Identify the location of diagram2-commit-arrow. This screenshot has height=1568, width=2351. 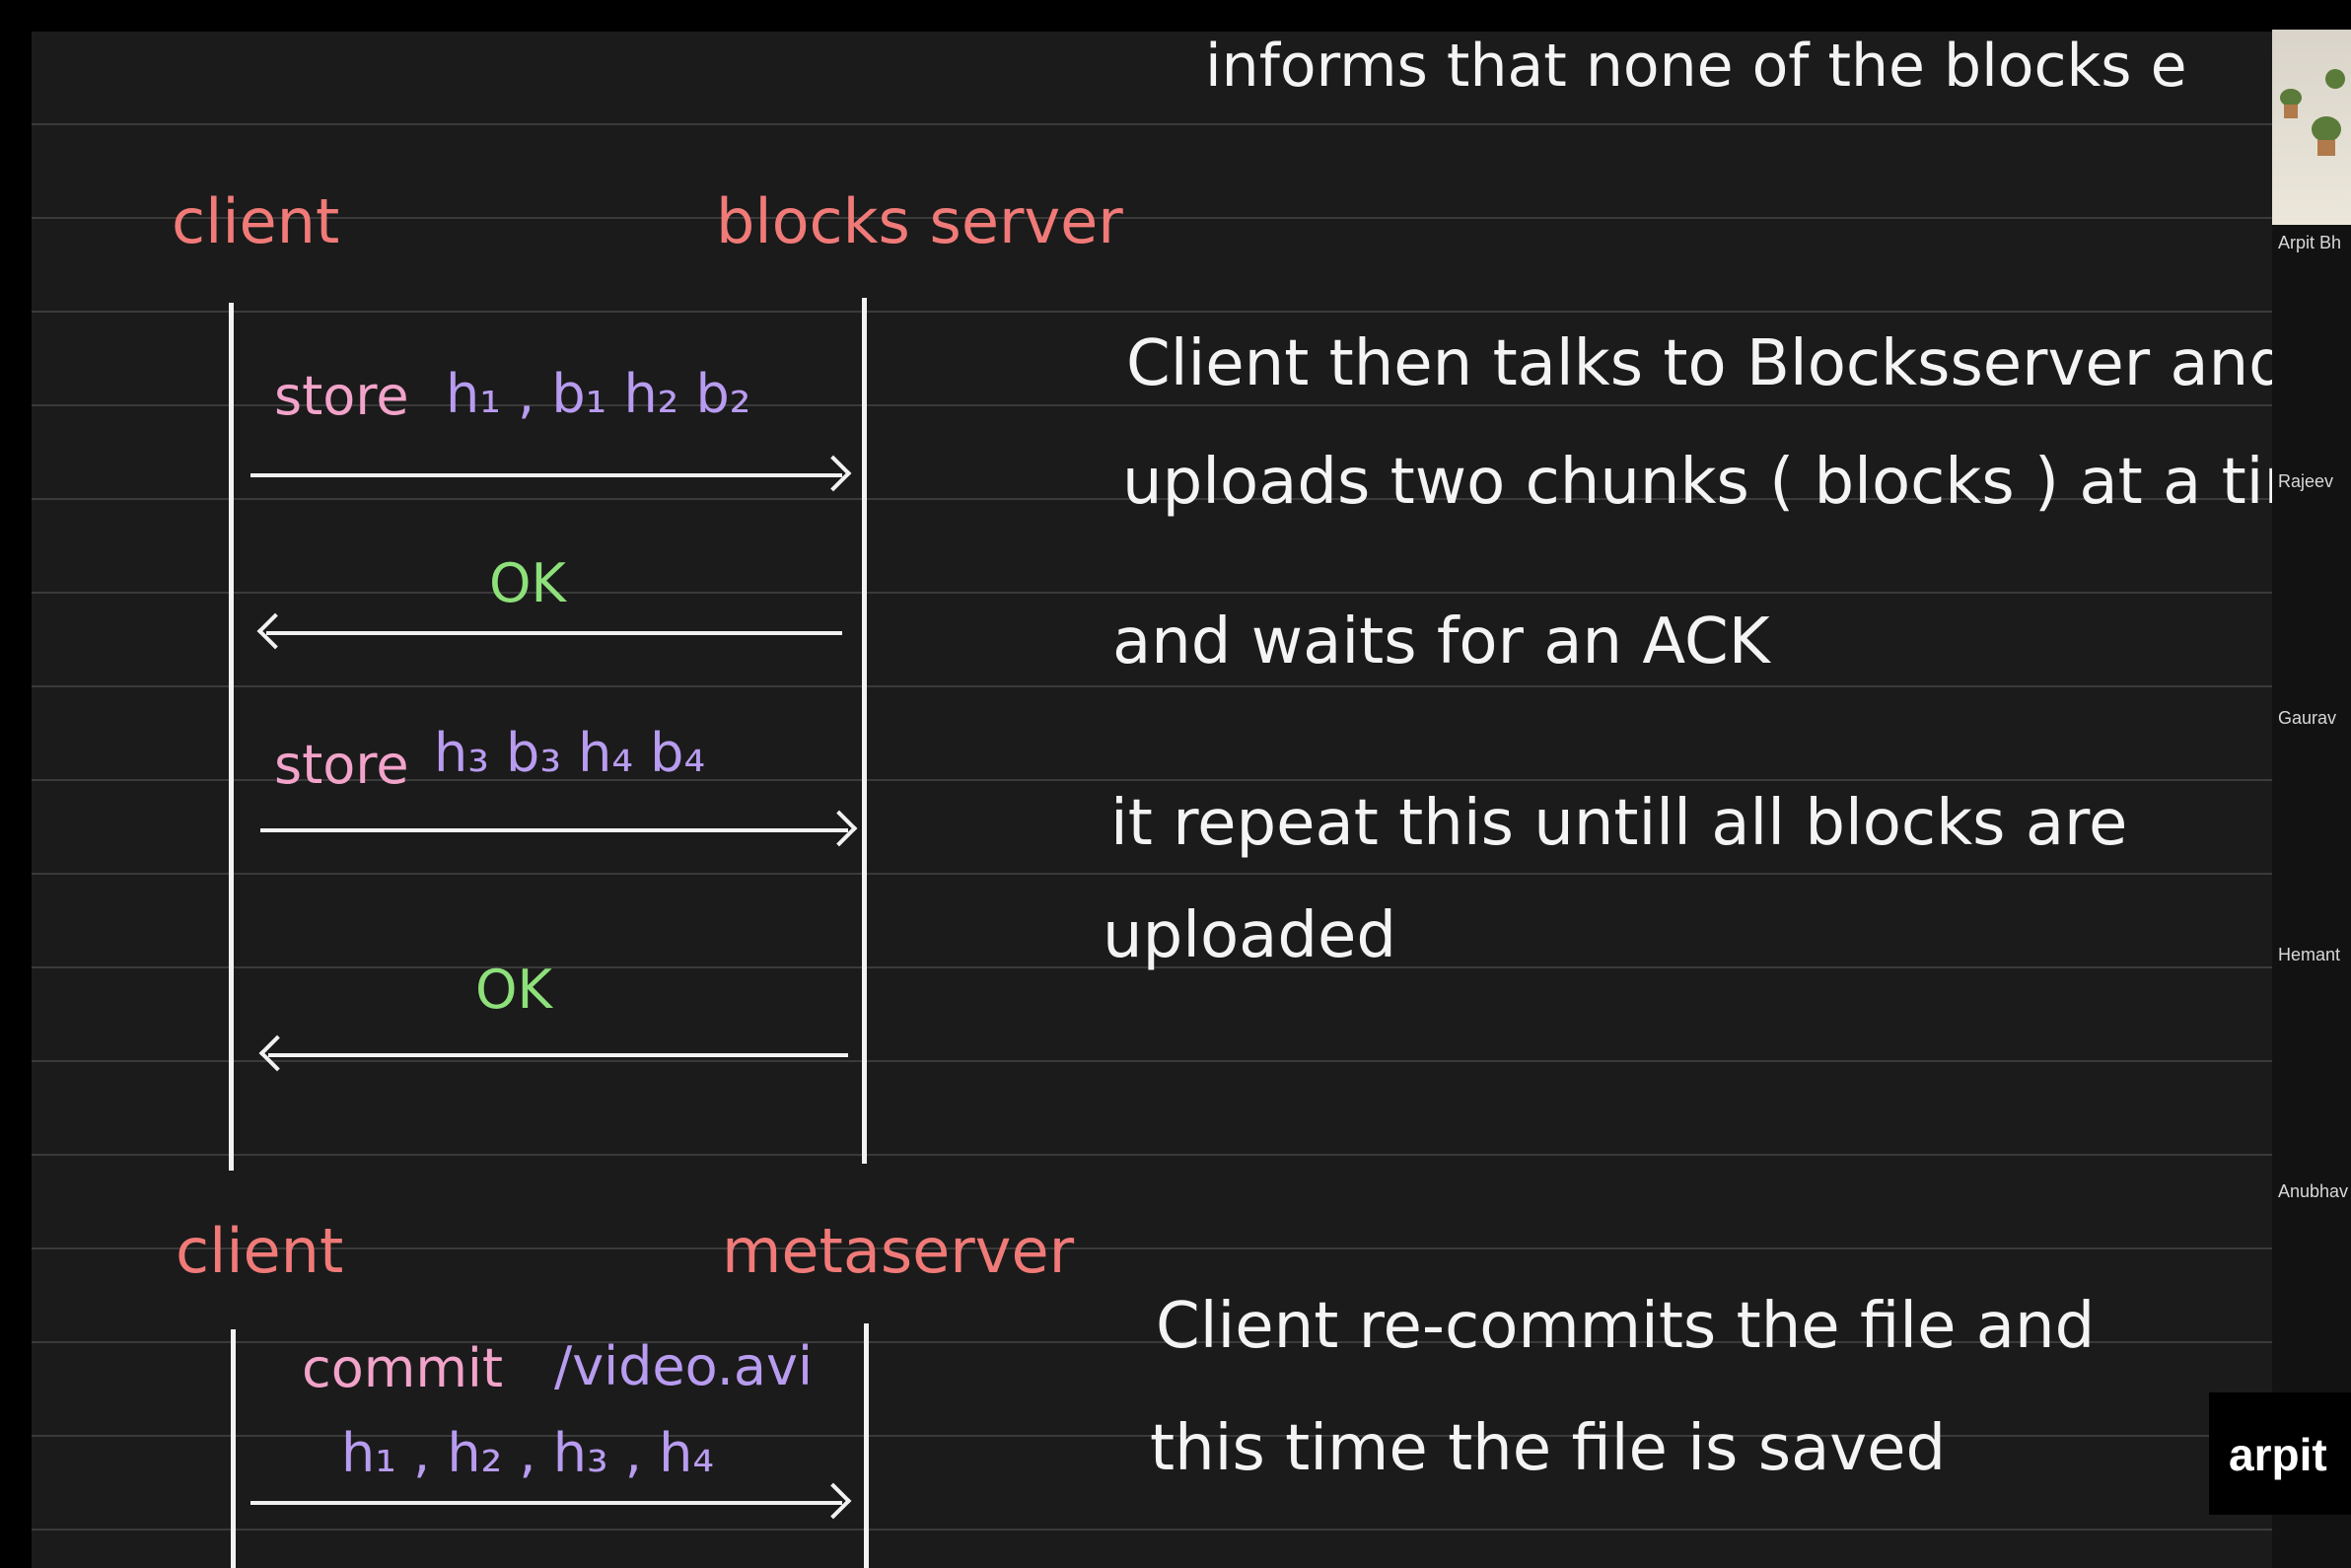
(546, 1503).